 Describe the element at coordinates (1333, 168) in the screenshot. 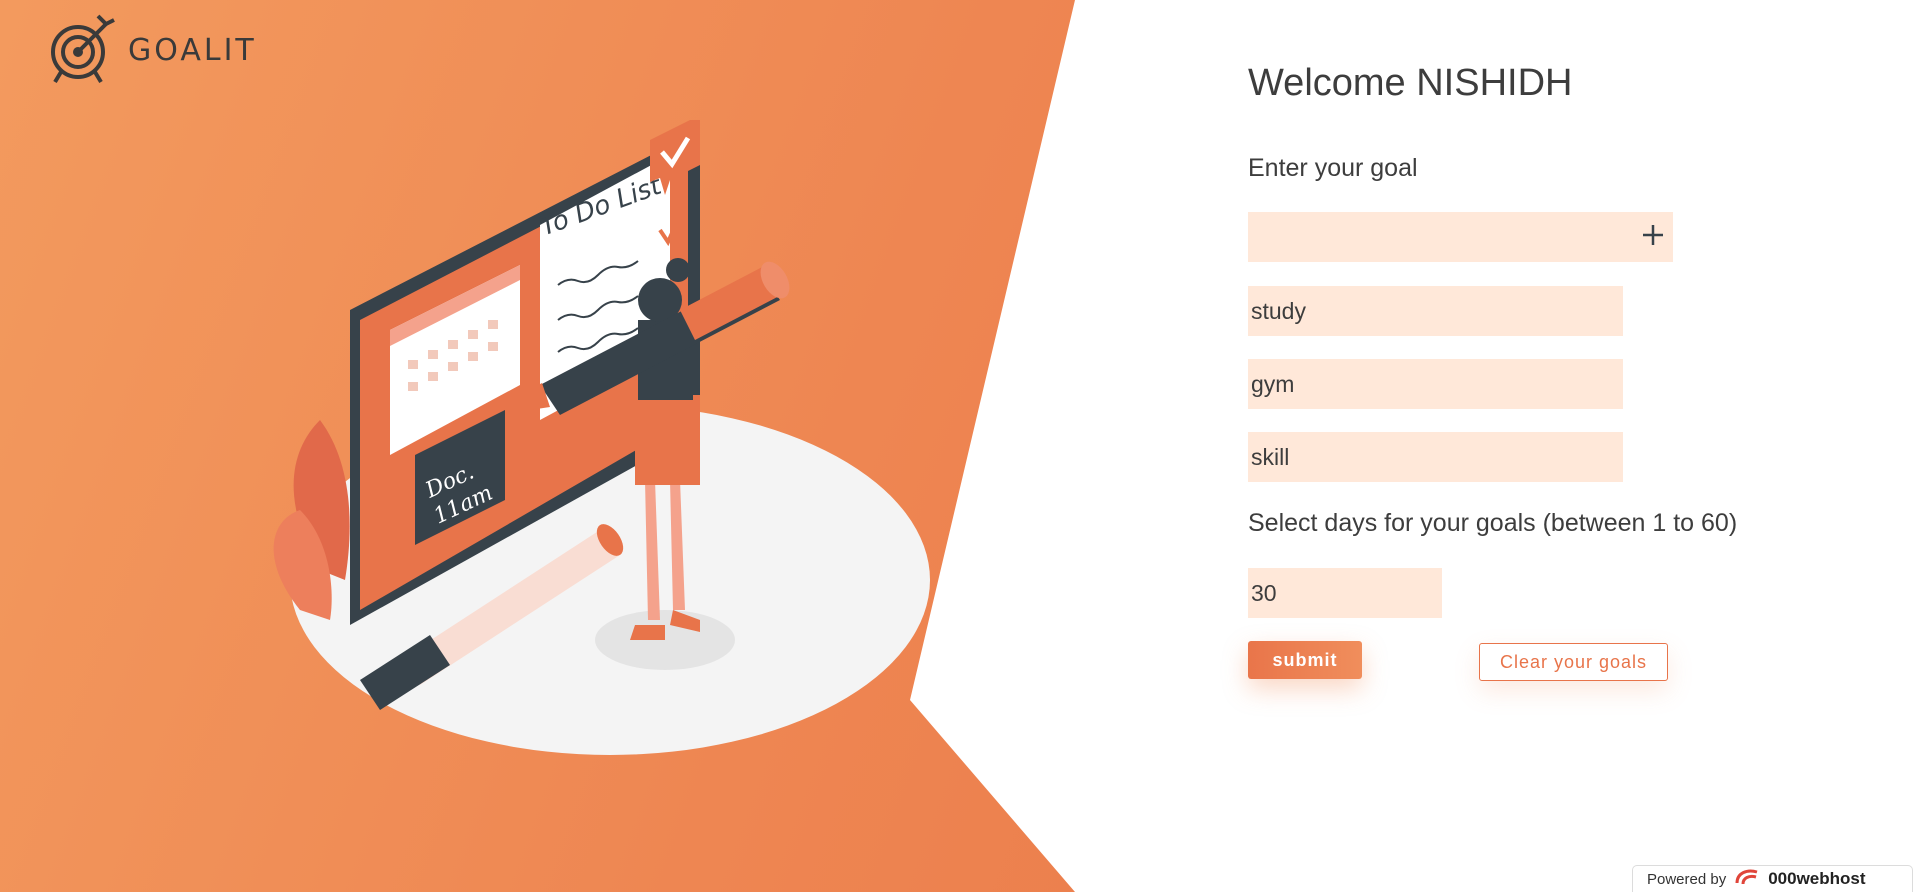

I see `goal-label: Enter your goal` at that location.